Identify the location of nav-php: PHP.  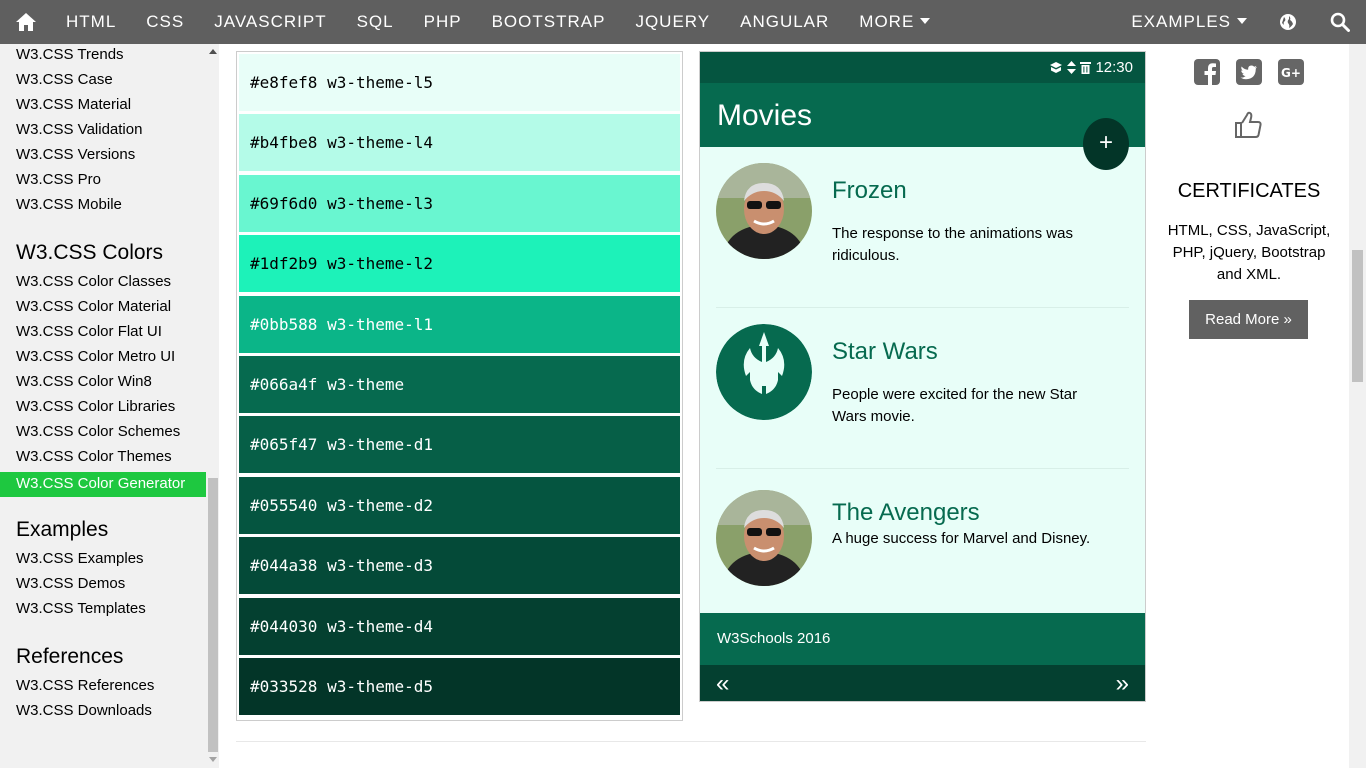
(443, 22).